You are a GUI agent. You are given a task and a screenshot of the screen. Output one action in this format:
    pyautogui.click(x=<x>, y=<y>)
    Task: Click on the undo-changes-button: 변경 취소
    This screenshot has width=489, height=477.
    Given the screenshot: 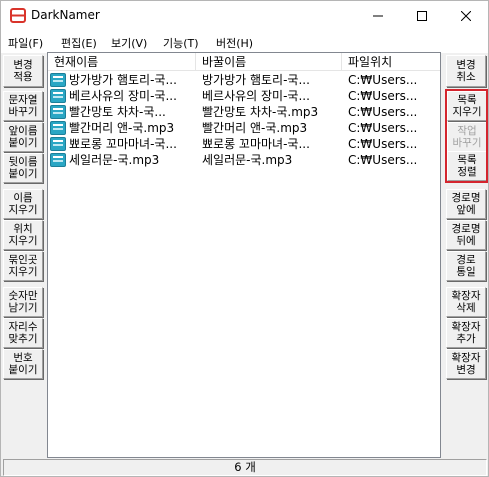 What is the action you would take?
    pyautogui.click(x=466, y=71)
    